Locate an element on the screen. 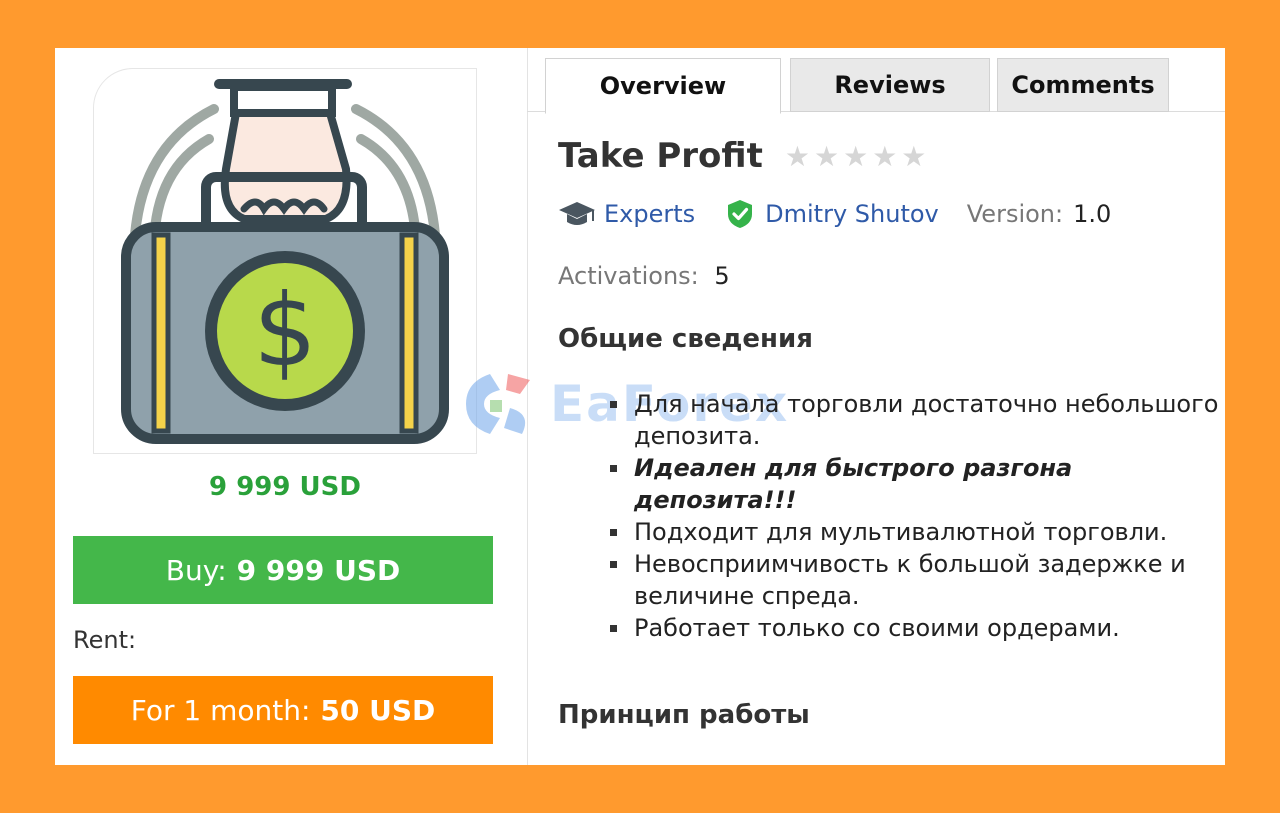 This screenshot has width=1280, height=813. buy-prefix: Buy: is located at coordinates (196, 570).